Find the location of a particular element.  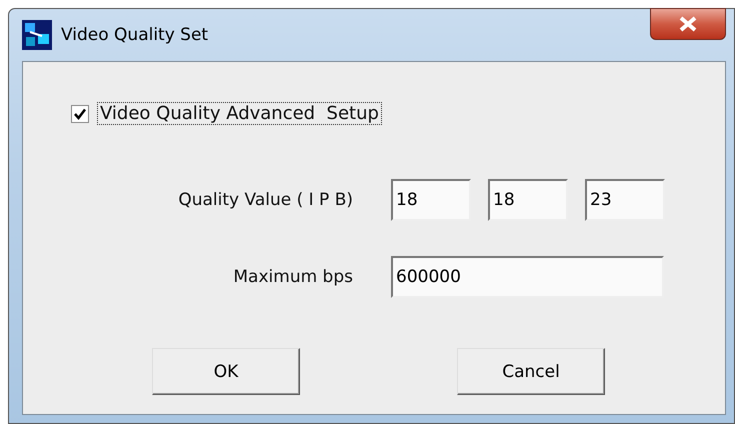

advanced-setup-checkbox is located at coordinates (80, 113).